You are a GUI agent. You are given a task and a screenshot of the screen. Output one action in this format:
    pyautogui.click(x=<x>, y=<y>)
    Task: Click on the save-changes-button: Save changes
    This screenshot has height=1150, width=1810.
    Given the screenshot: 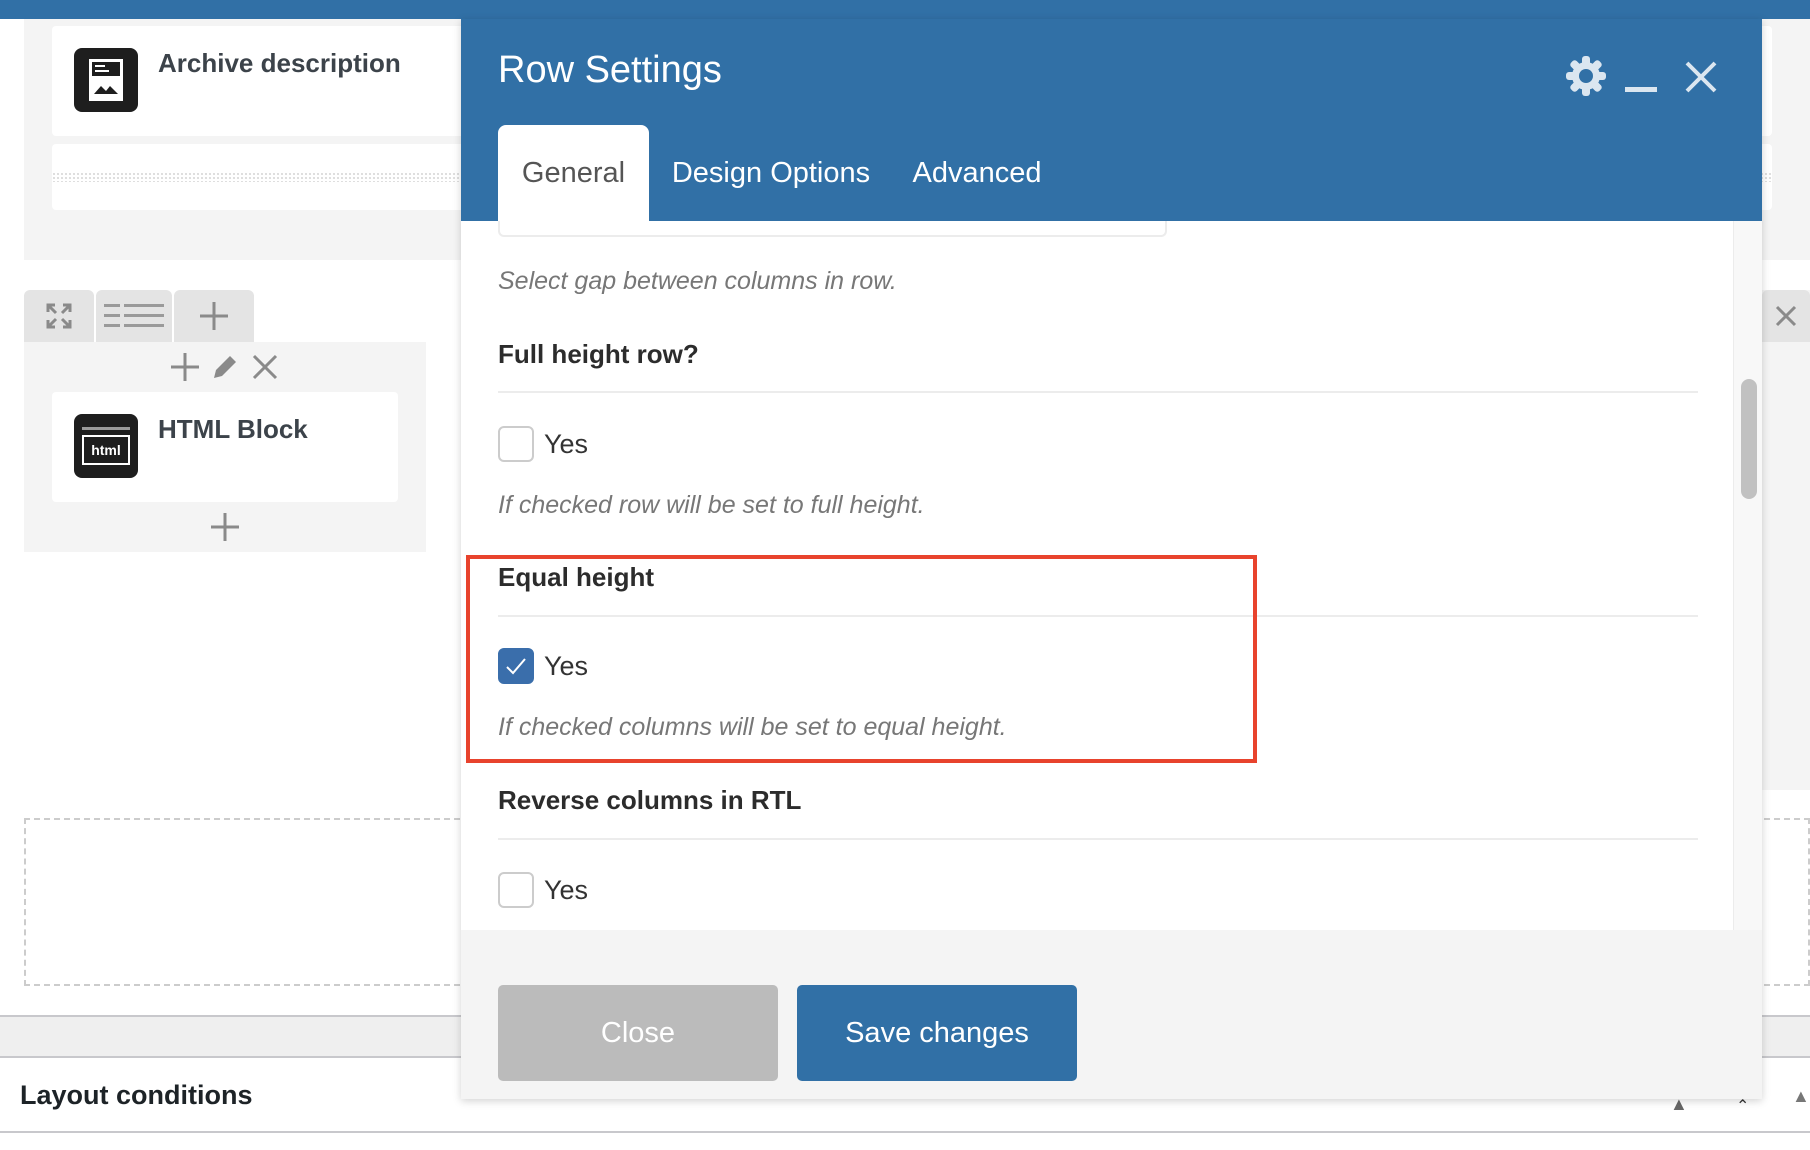 What is the action you would take?
    pyautogui.click(x=937, y=1033)
    